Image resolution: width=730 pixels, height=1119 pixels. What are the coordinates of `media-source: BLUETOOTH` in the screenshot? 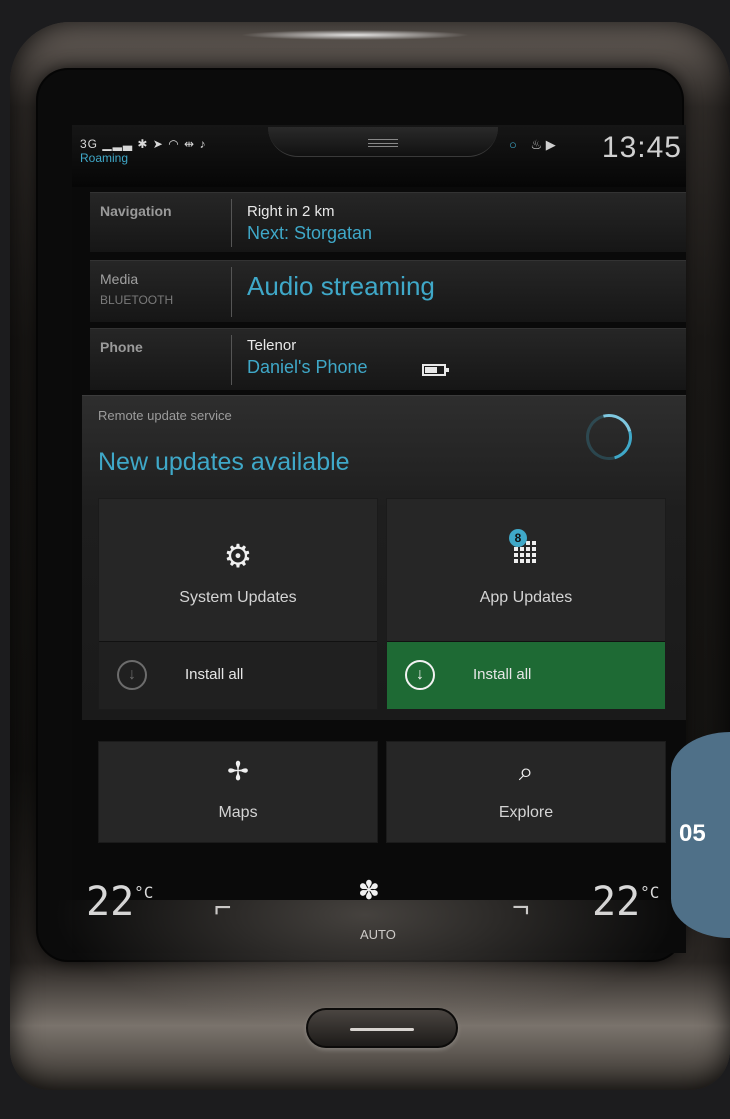 It's located at (137, 300).